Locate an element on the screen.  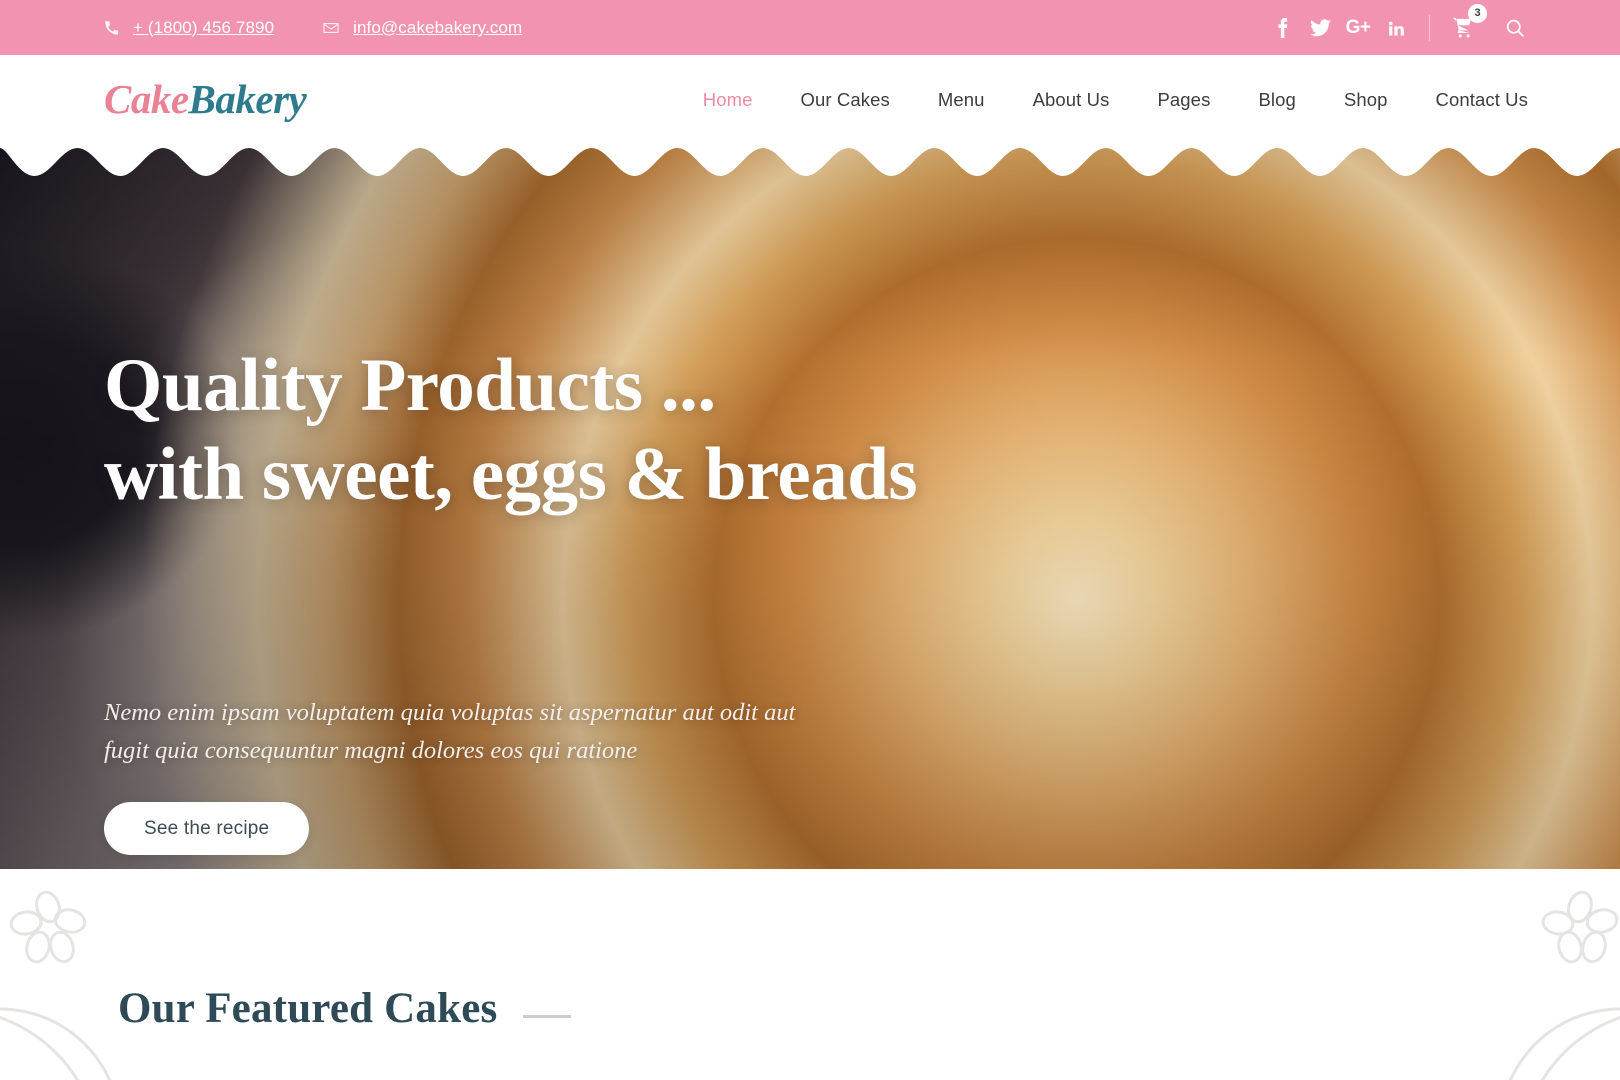
flower-outline-decoration-left is located at coordinates (85, 979).